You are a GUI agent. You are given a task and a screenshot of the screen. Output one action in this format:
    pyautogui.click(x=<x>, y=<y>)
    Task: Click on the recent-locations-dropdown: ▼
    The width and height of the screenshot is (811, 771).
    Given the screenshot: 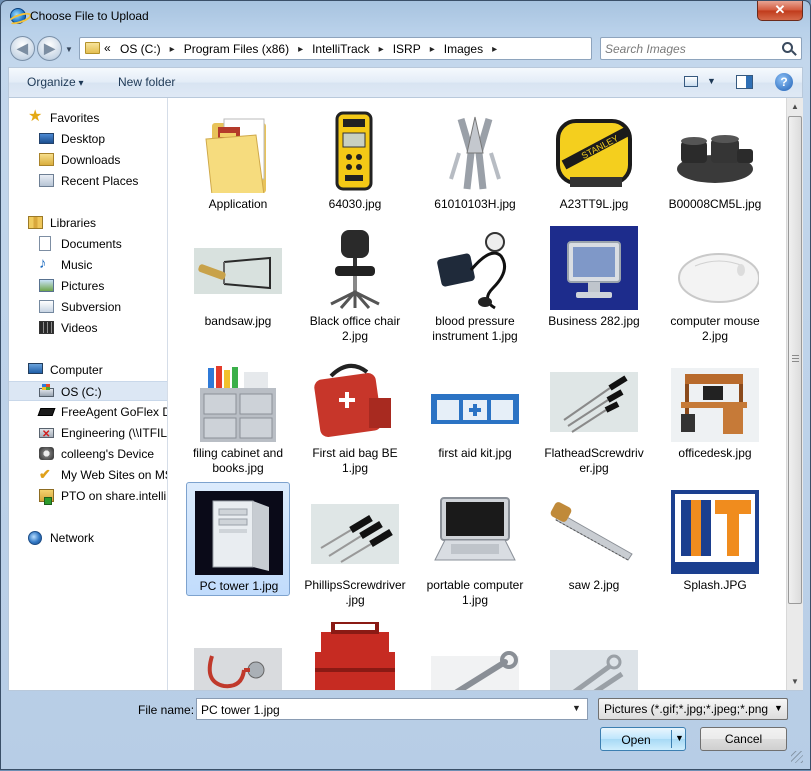 What is the action you would take?
    pyautogui.click(x=69, y=49)
    